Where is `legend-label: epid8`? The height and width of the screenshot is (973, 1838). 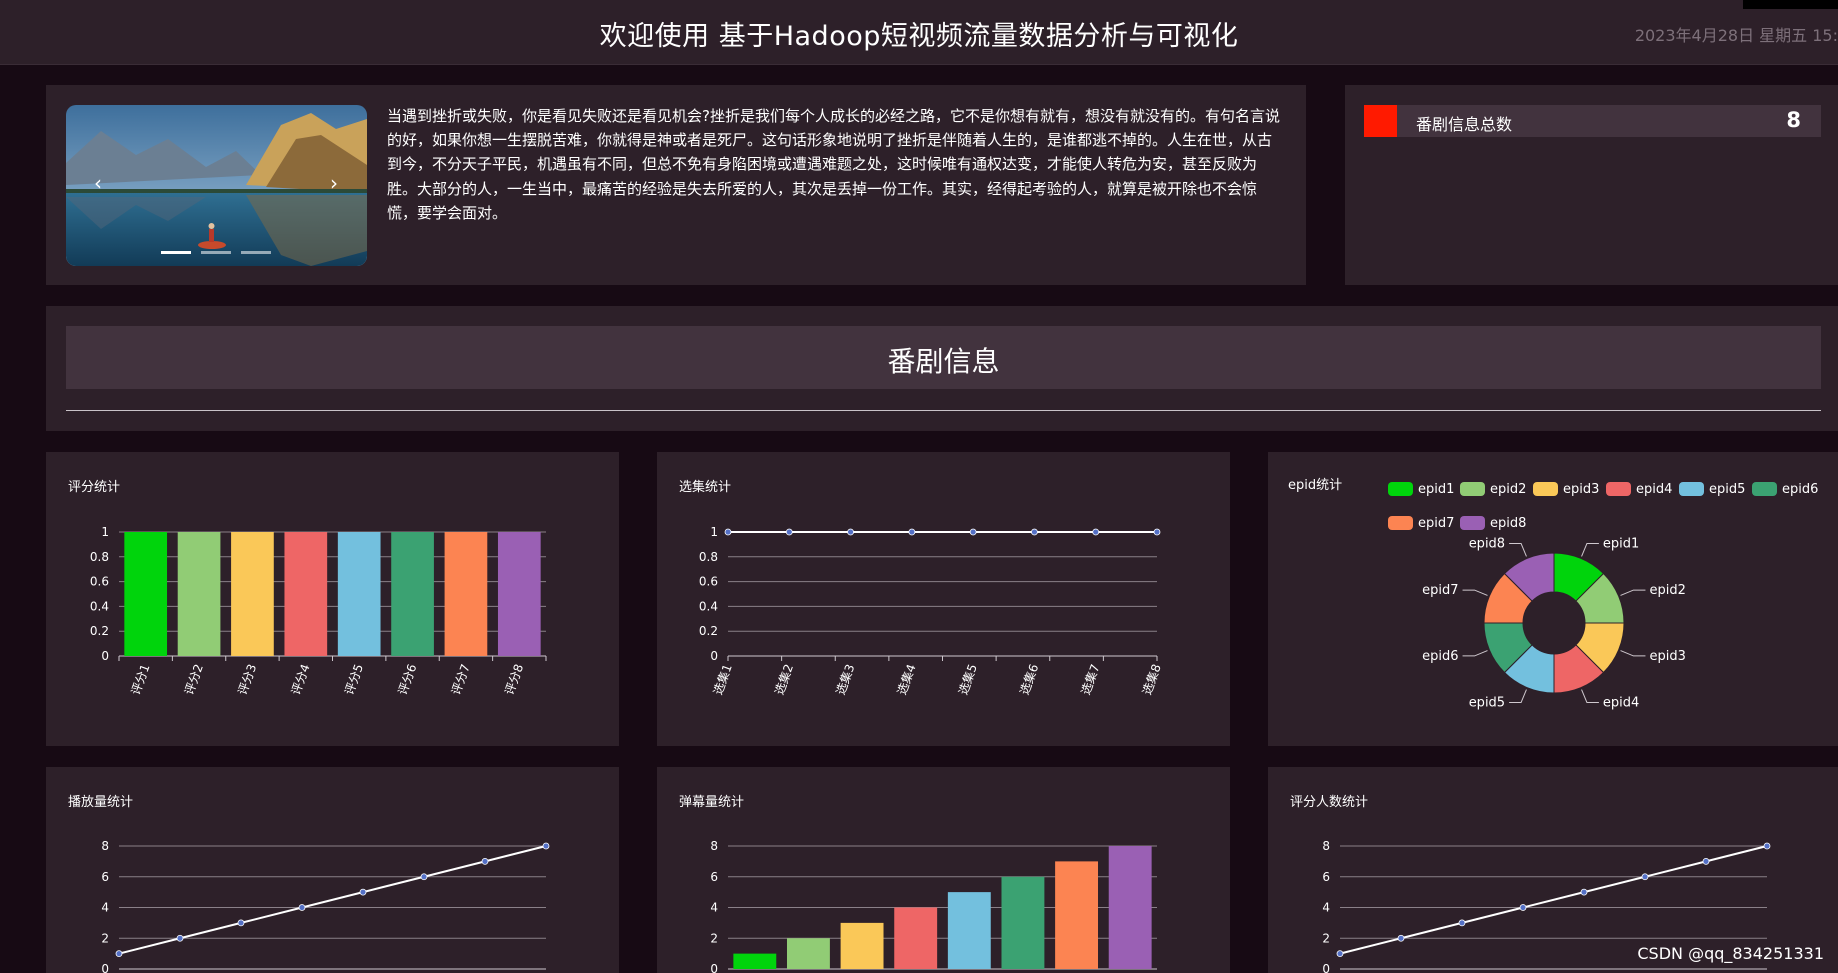 legend-label: epid8 is located at coordinates (1508, 523).